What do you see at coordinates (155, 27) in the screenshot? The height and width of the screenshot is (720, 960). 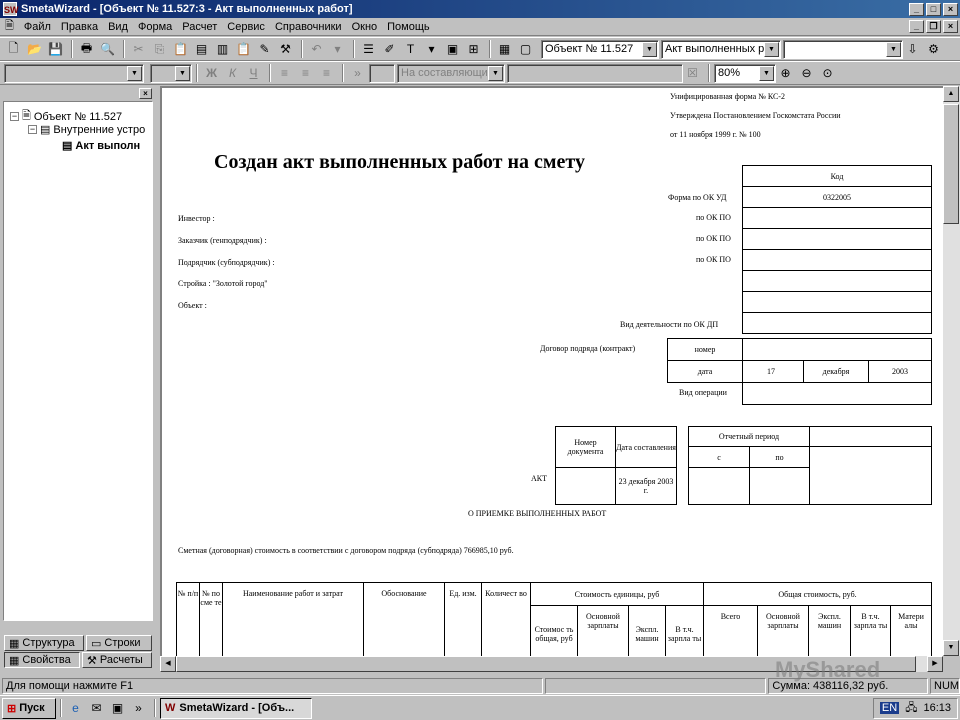 I see `menu-form: Форма` at bounding box center [155, 27].